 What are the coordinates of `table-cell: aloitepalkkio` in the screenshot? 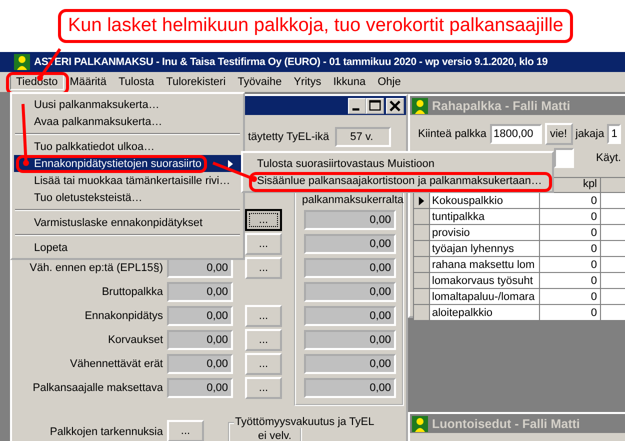 It's located at (485, 312).